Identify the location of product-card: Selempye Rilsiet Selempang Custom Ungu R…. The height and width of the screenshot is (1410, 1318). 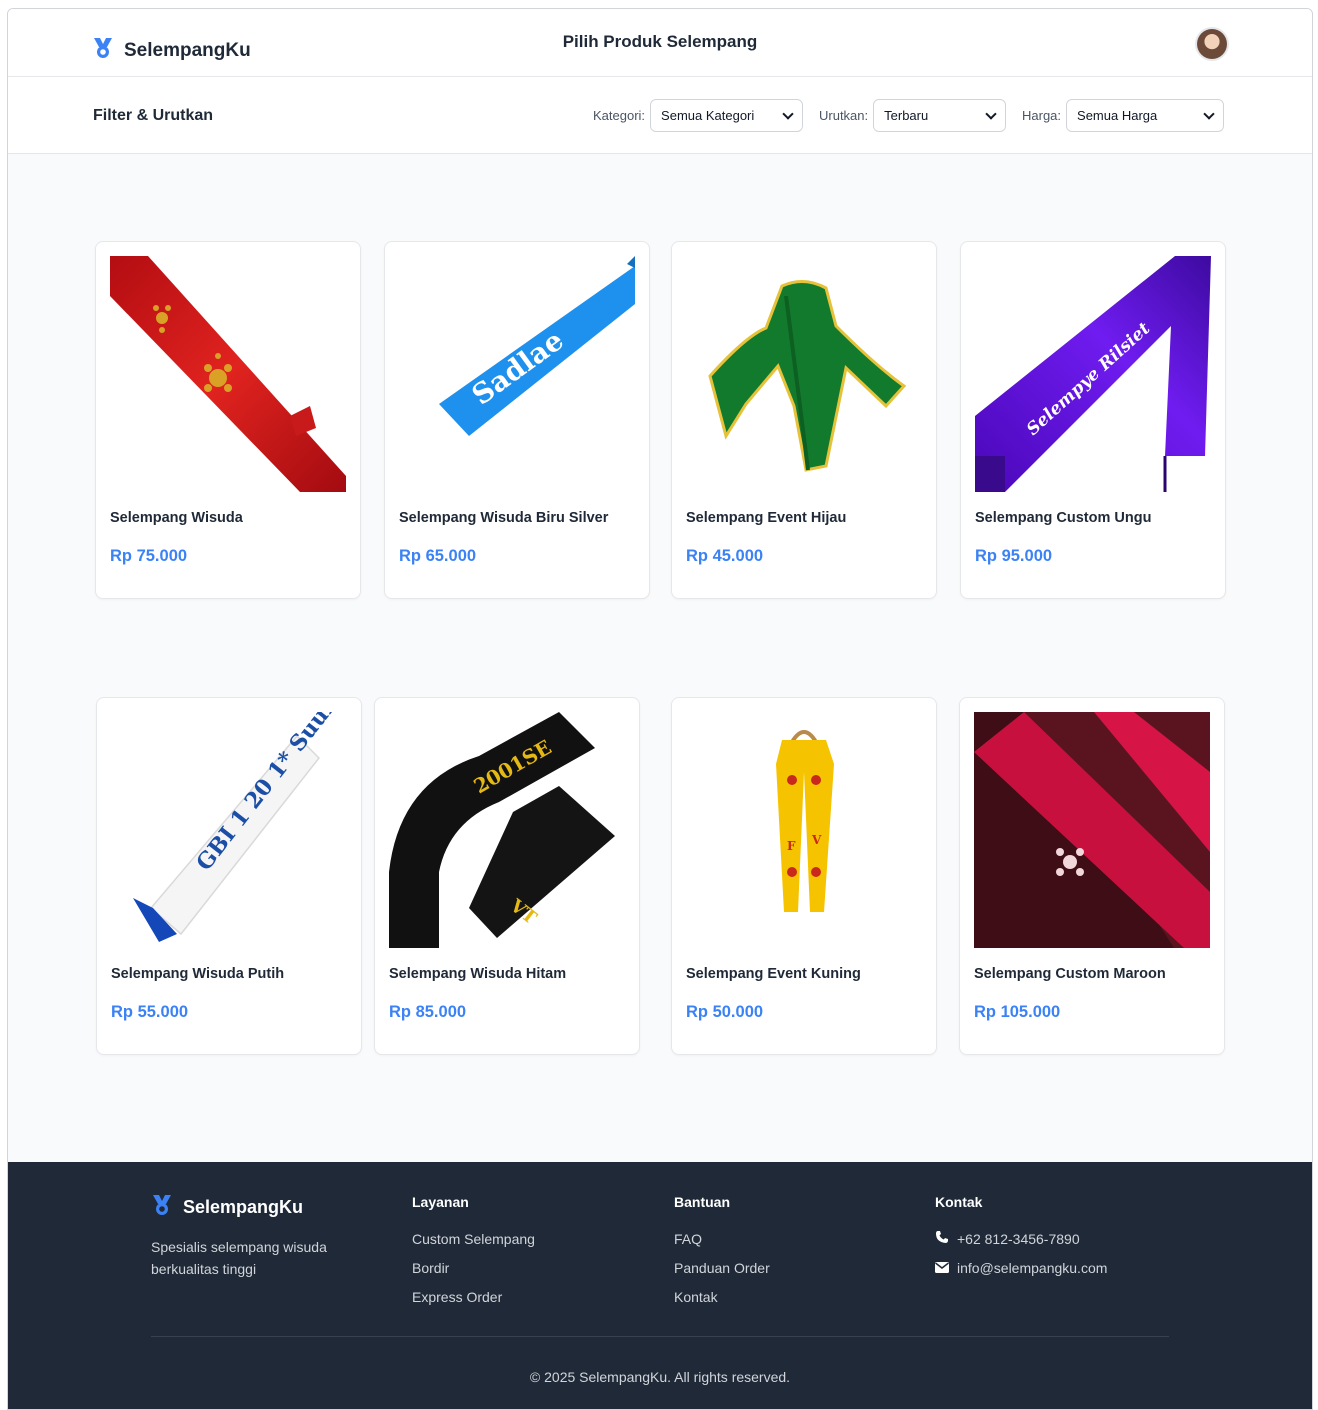
(1093, 420).